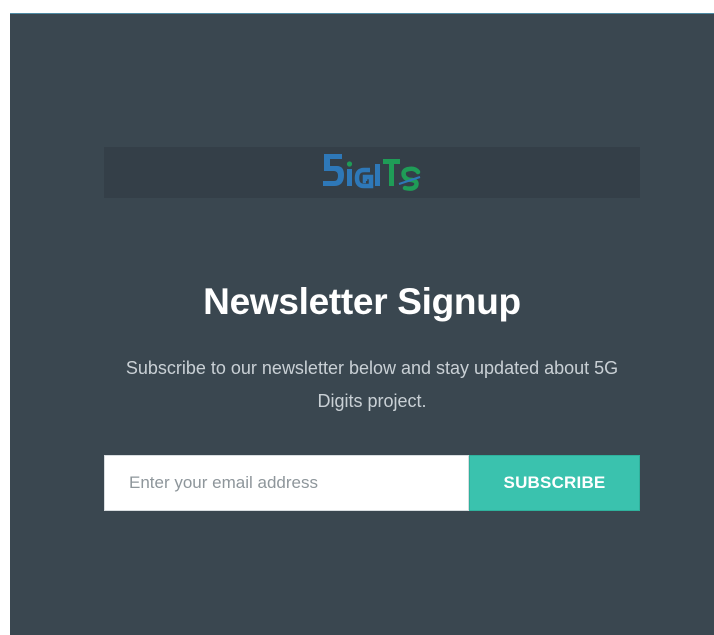 This screenshot has width=714, height=635. What do you see at coordinates (554, 483) in the screenshot?
I see `subscribe-button: SUBSCRIBE` at bounding box center [554, 483].